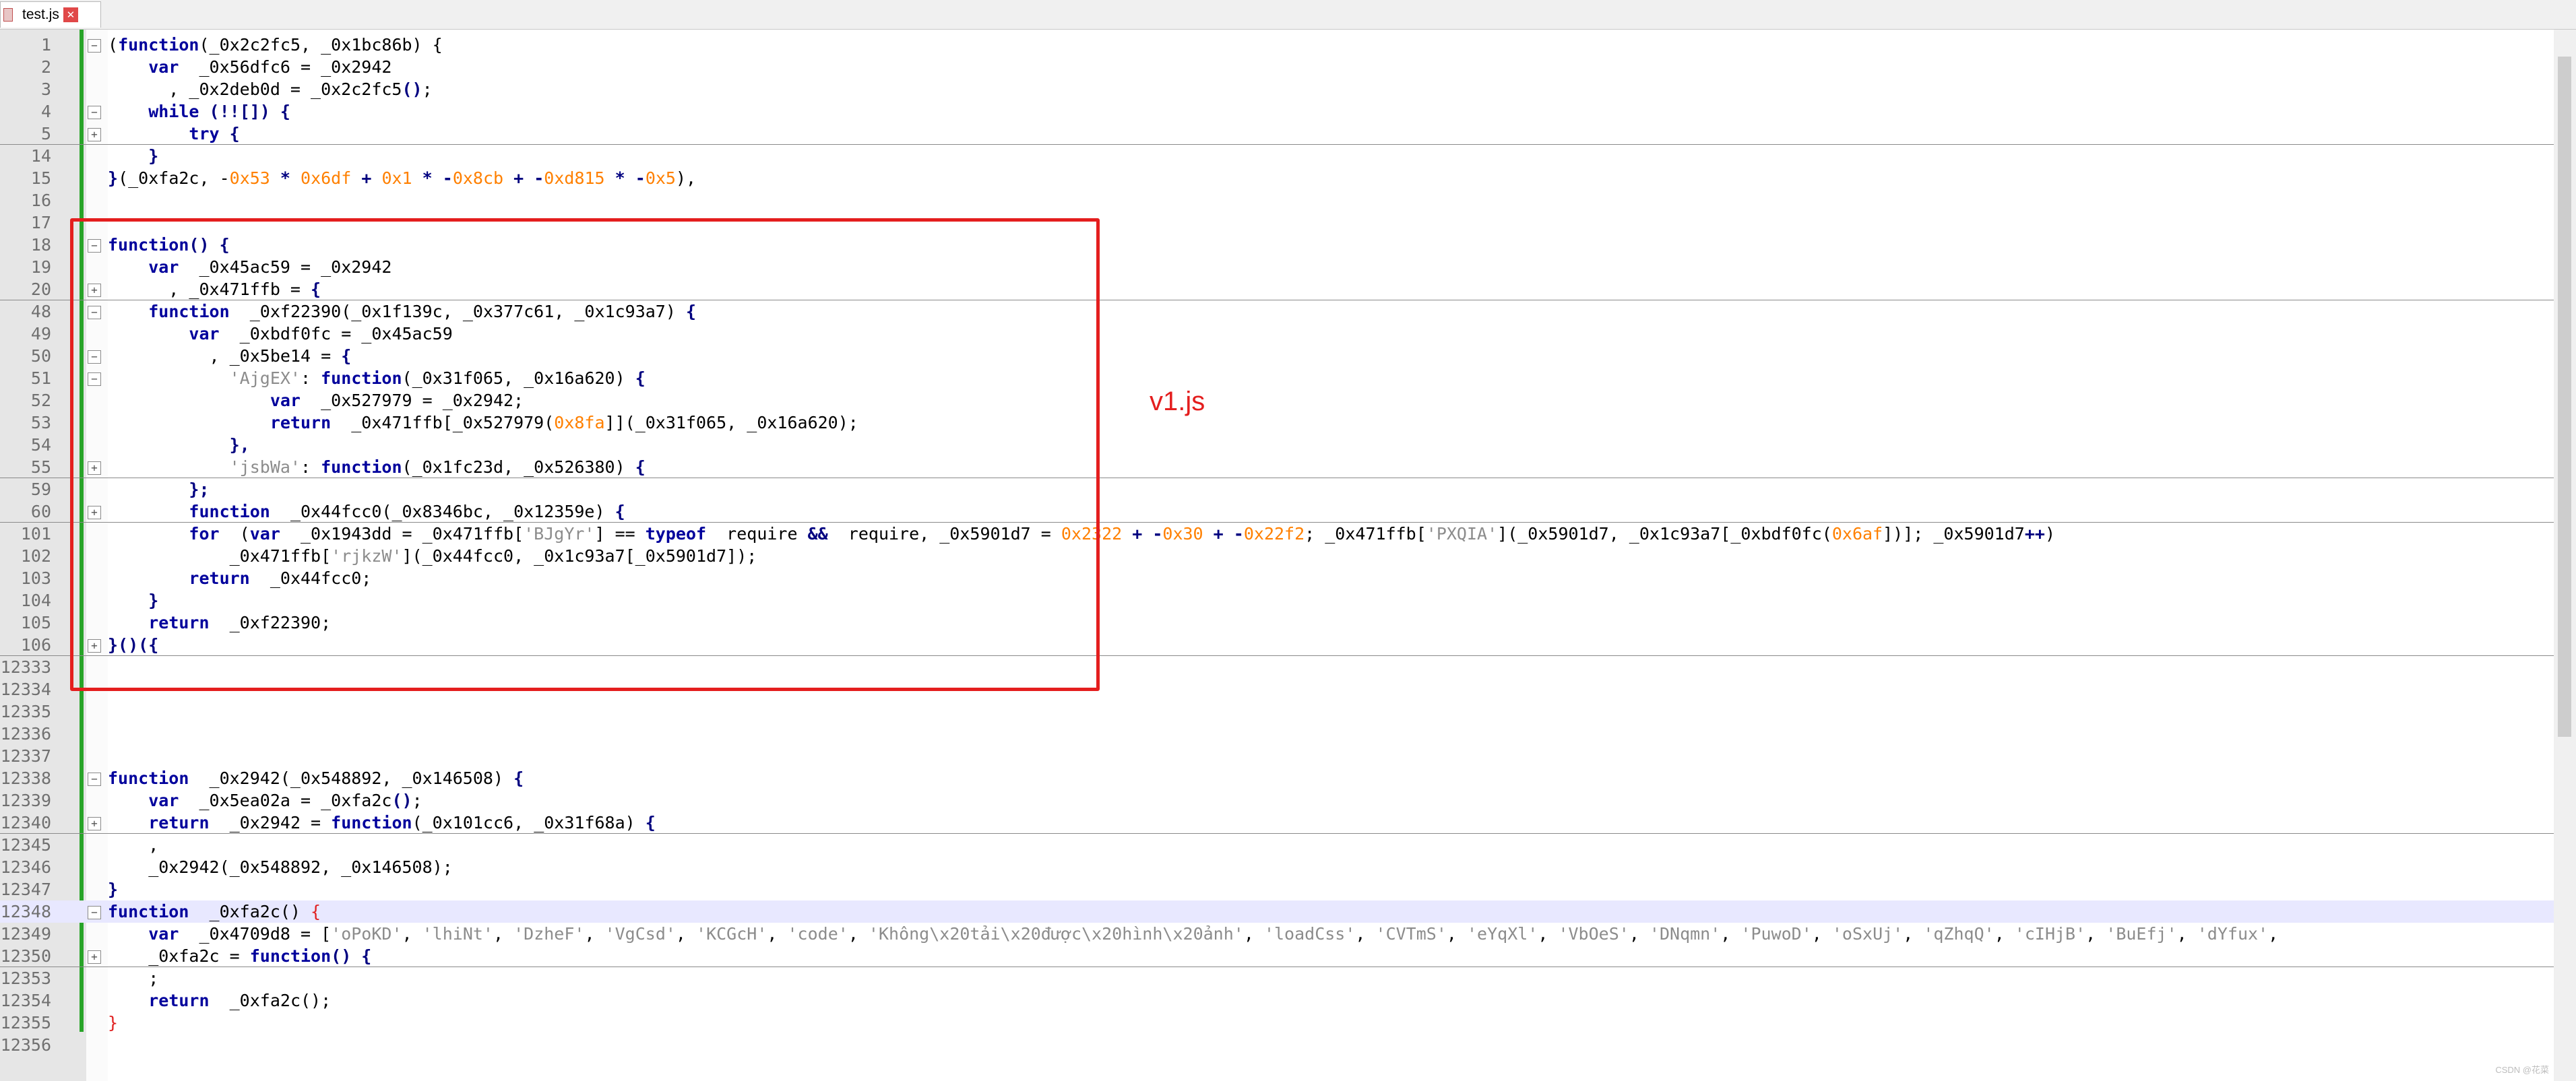  I want to click on code-line: 5 + try {, so click(1277, 134).